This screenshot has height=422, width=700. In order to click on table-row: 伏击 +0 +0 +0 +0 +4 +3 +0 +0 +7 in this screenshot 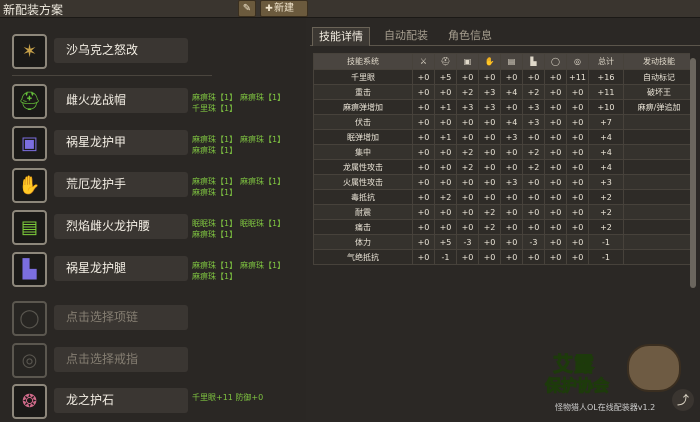, I will do `click(504, 122)`.